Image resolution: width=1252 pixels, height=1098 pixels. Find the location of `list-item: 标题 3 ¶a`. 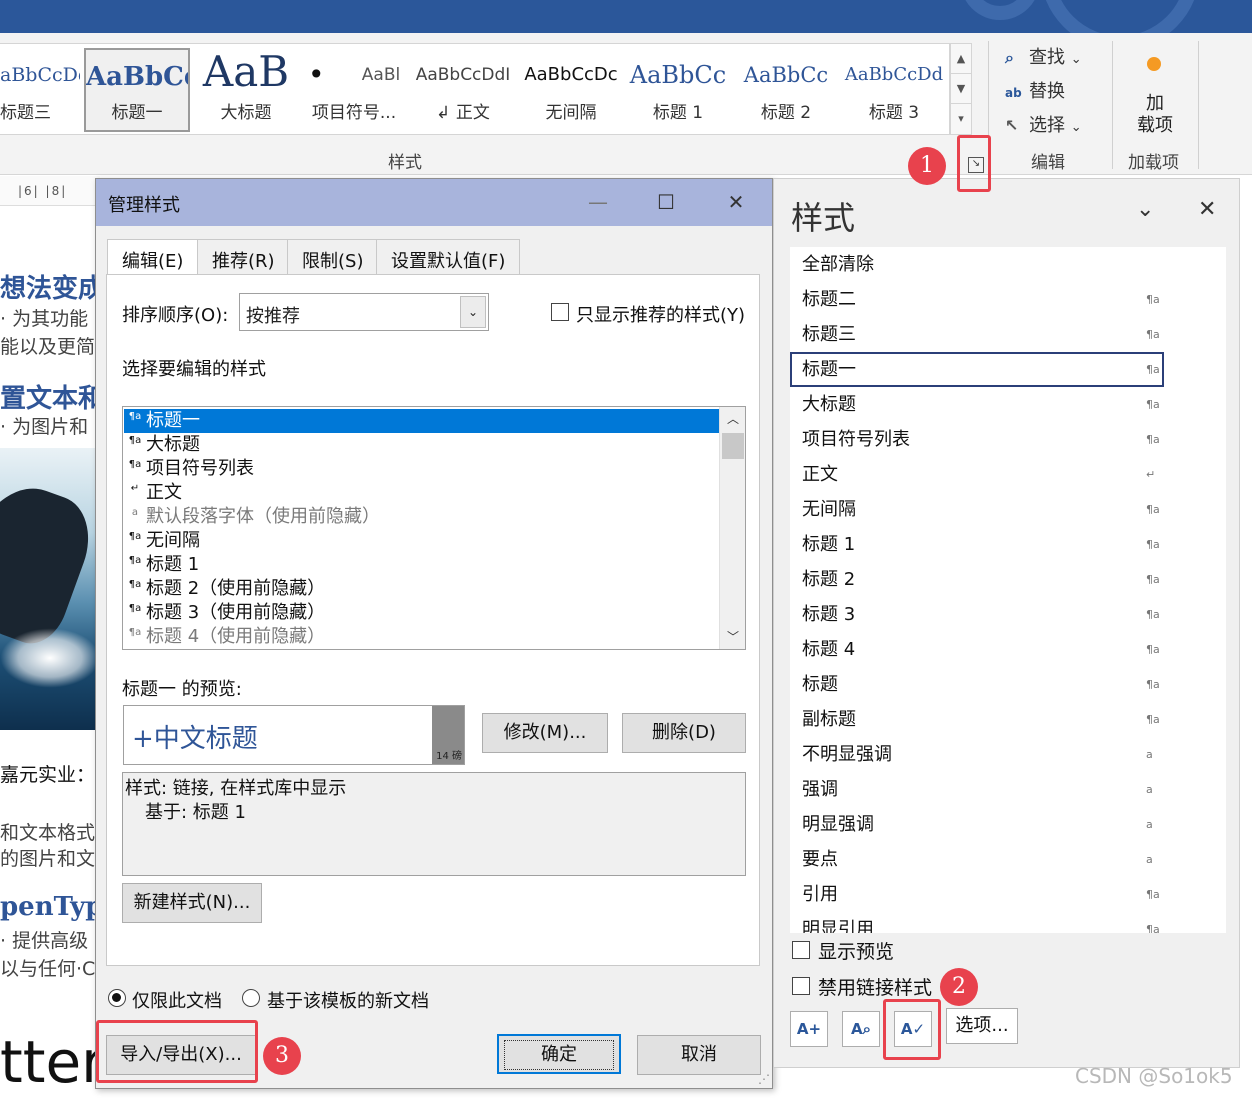

list-item: 标题 3 ¶a is located at coordinates (1008, 614).